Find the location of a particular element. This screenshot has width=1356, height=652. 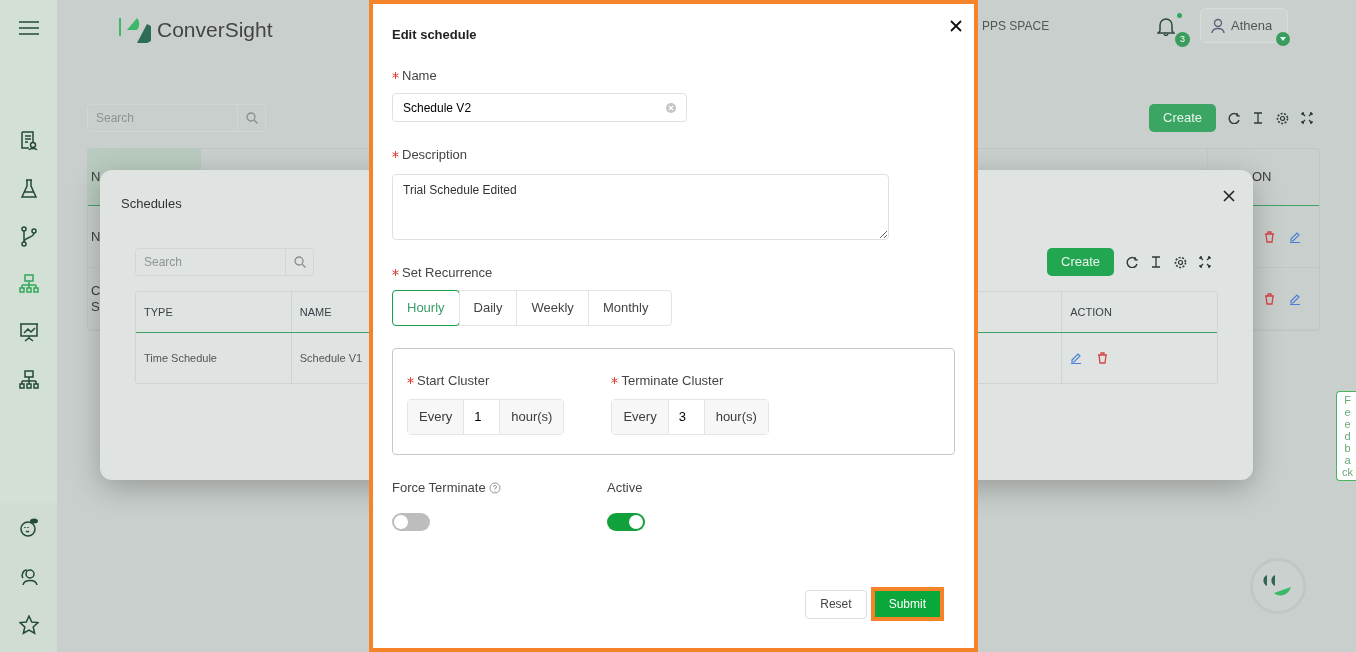

bell-icon is located at coordinates (1166, 26).